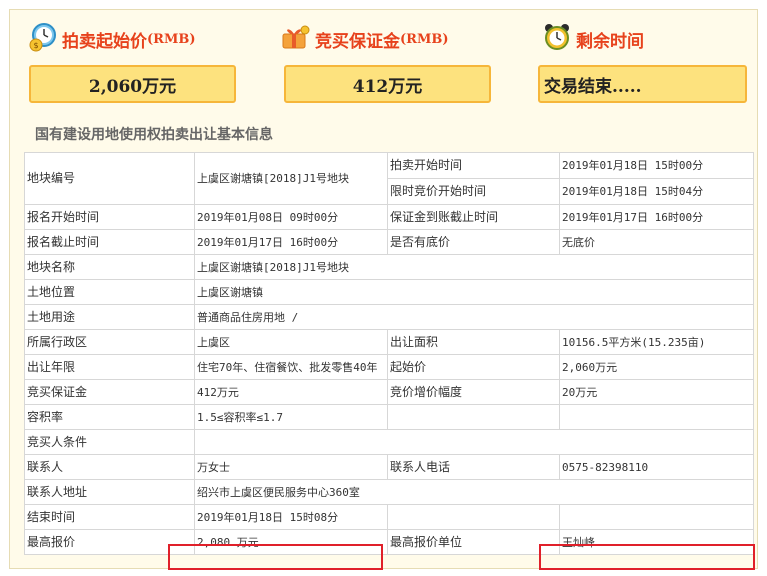  I want to click on field-value: 上虞区, so click(291, 342).